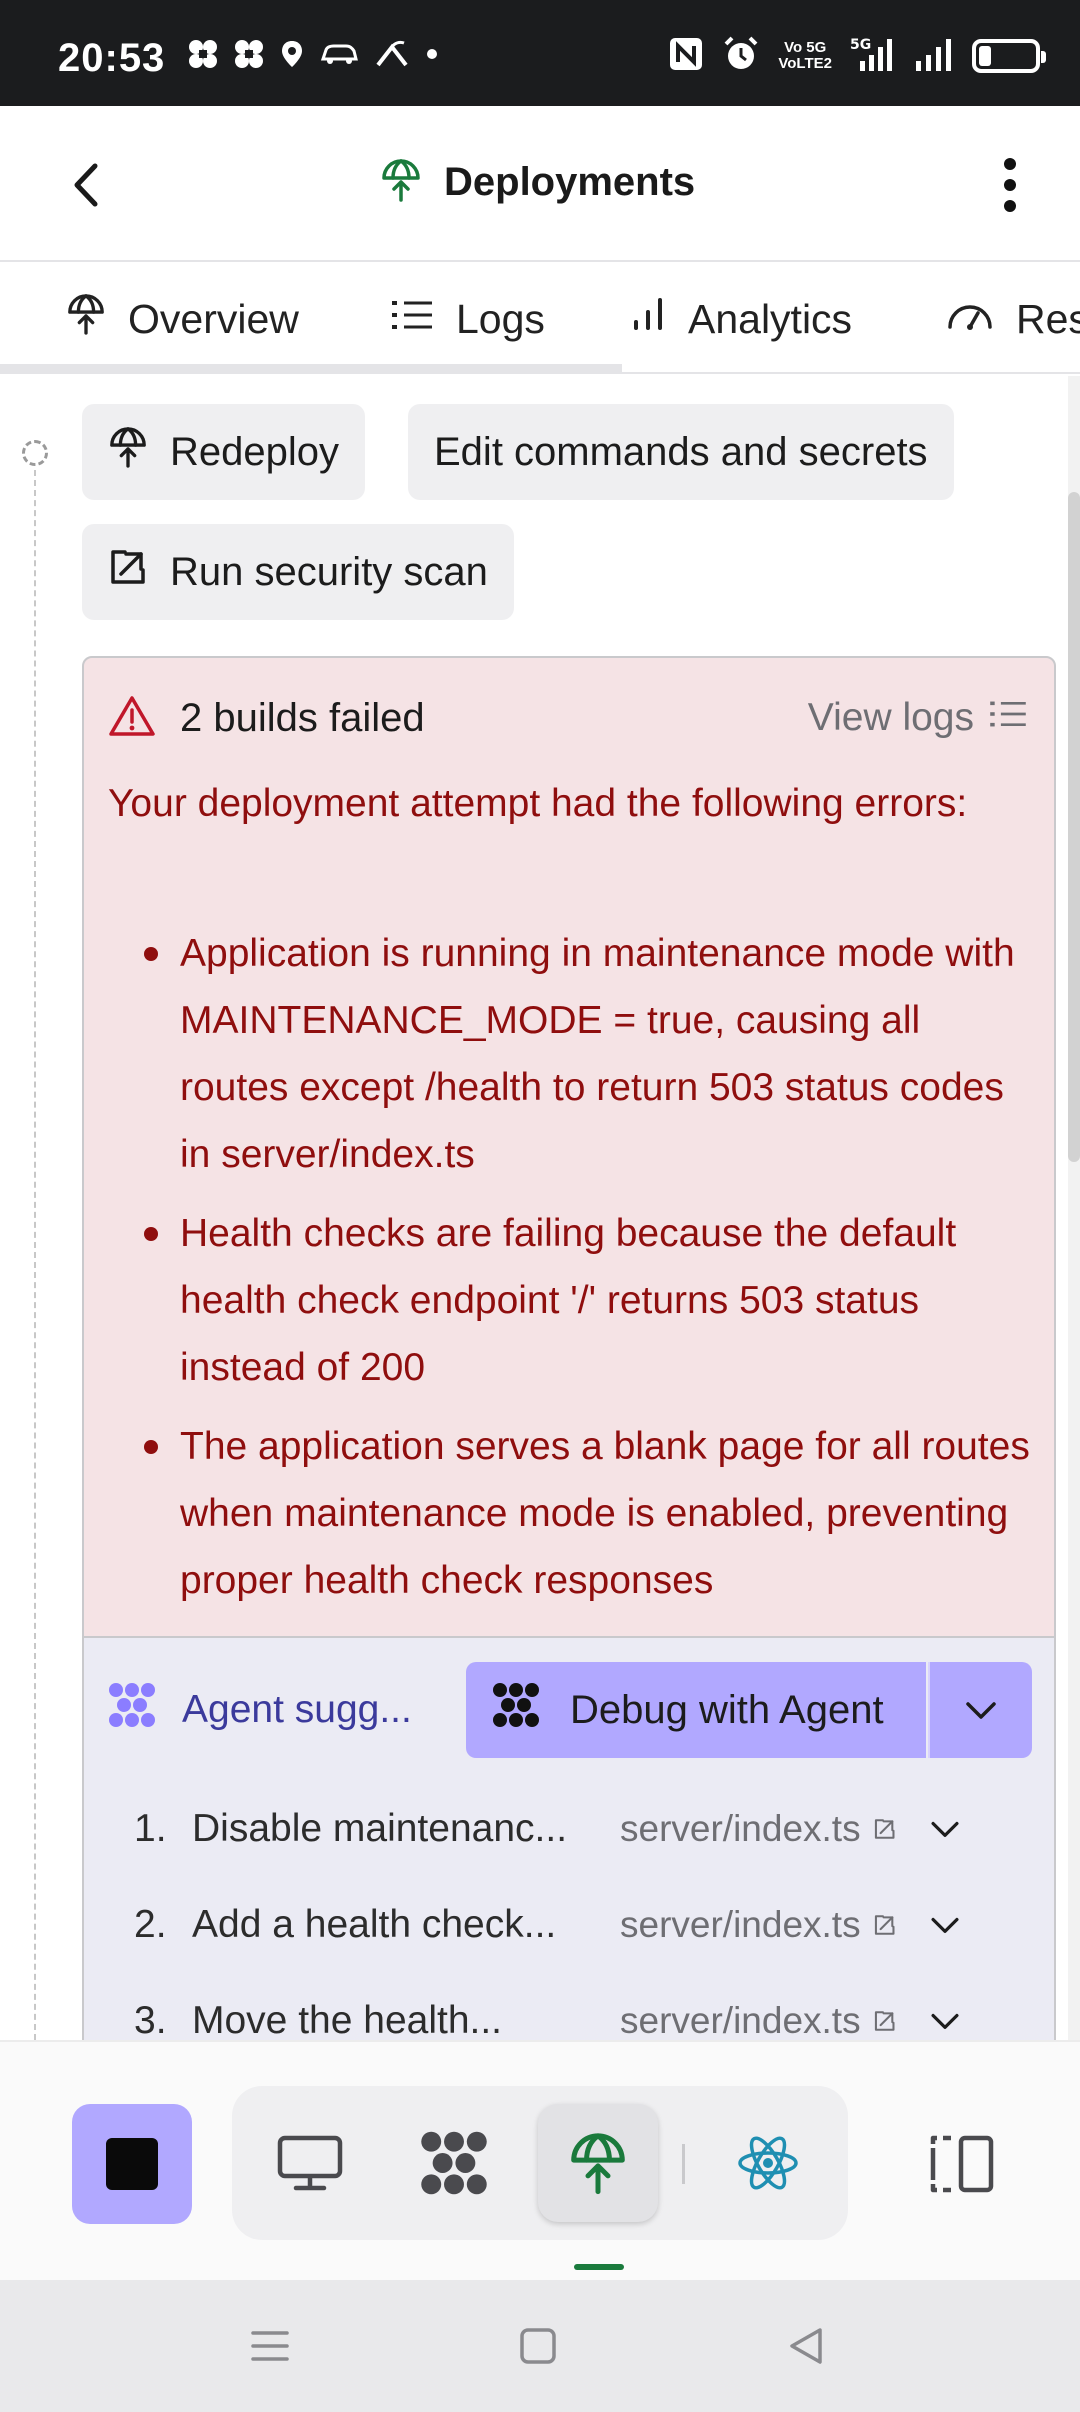  What do you see at coordinates (696, 1710) in the screenshot?
I see `debug-with-agent-button: Debug with Agent` at bounding box center [696, 1710].